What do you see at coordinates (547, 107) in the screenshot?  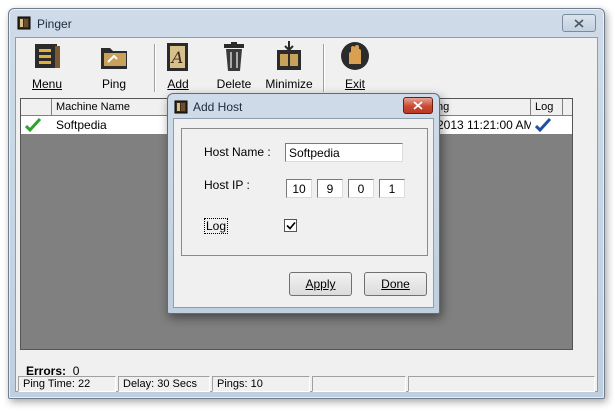 I see `column-log: Log` at bounding box center [547, 107].